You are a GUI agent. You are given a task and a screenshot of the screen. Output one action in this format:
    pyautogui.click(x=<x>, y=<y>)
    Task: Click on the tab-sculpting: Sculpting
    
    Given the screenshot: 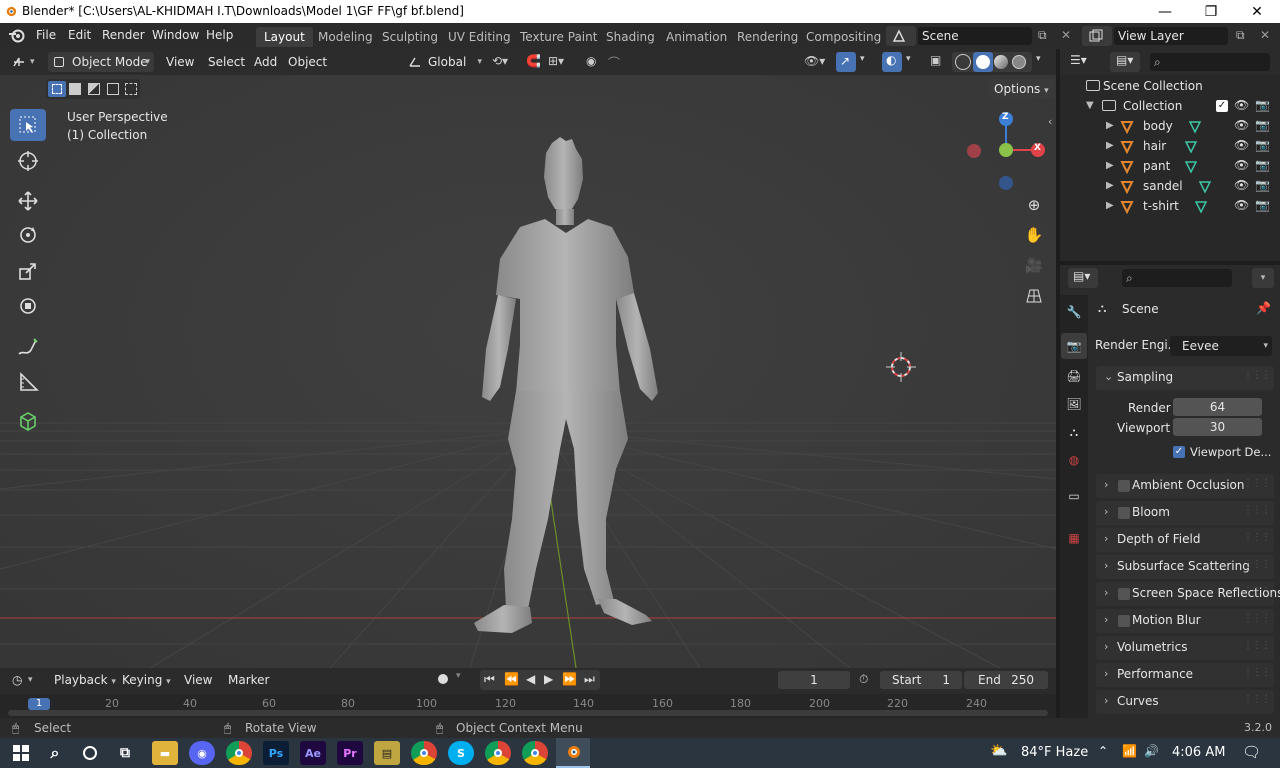 What is the action you would take?
    pyautogui.click(x=410, y=37)
    